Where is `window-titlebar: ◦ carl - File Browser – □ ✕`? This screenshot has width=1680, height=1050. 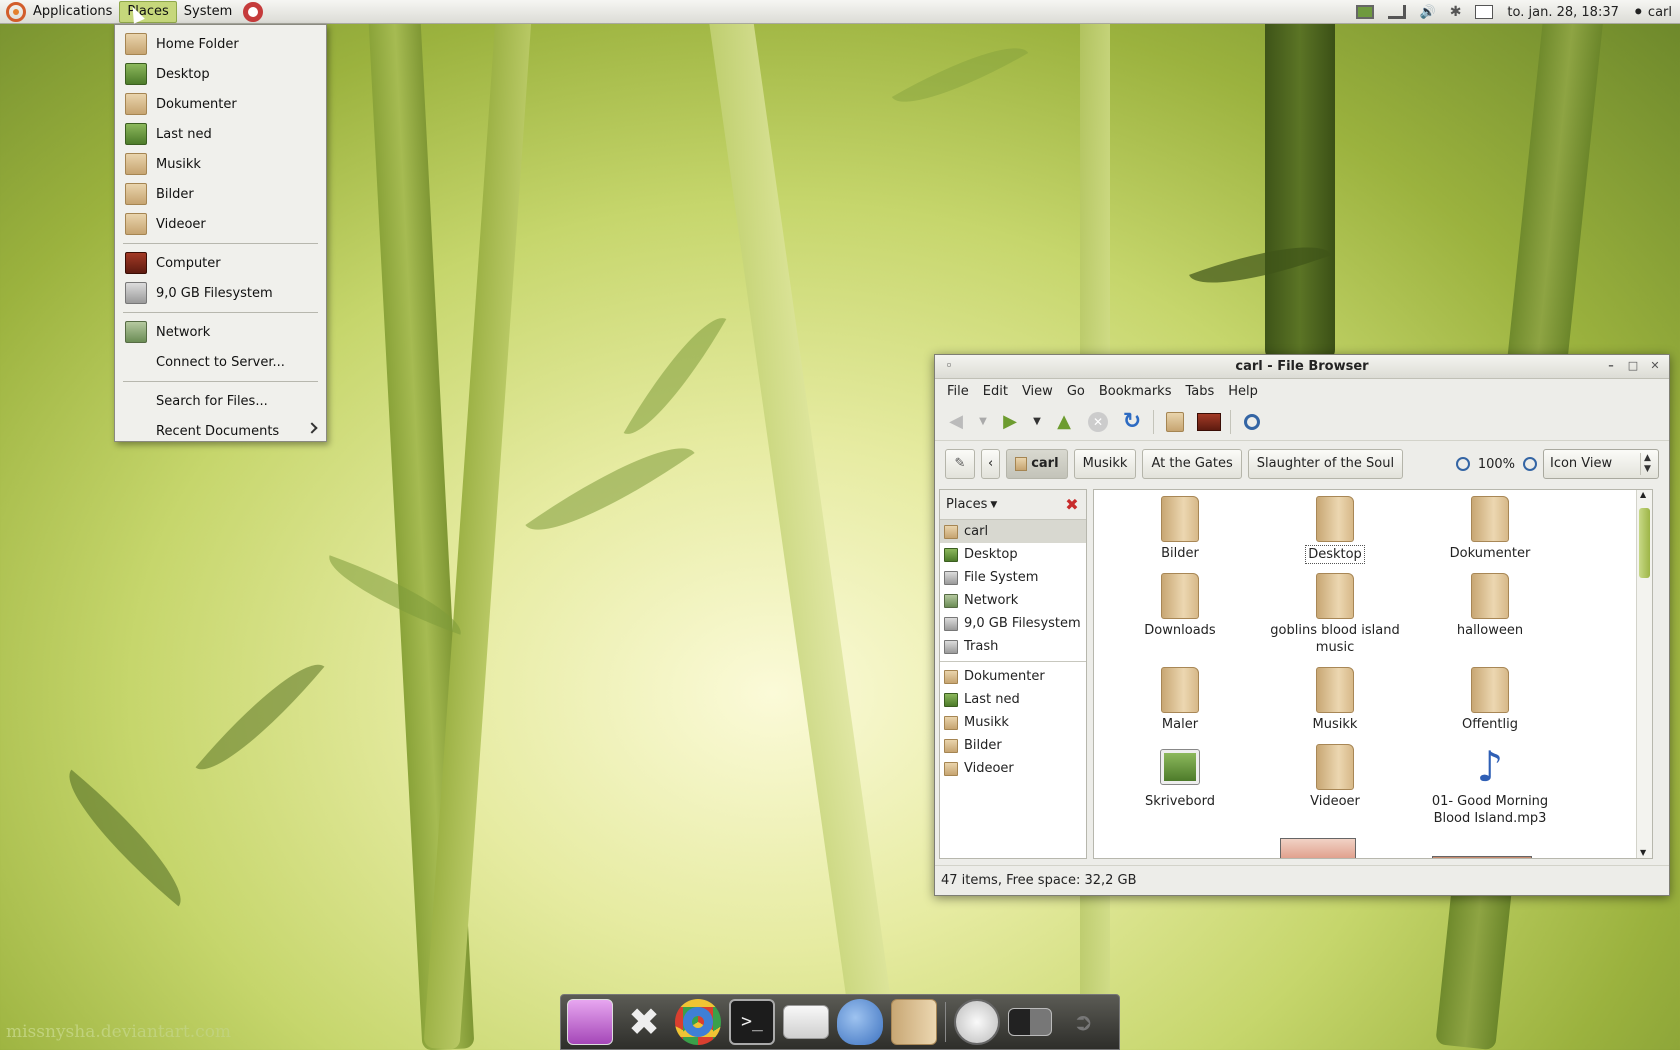
window-titlebar: ◦ carl - File Browser – □ ✕ is located at coordinates (1302, 367).